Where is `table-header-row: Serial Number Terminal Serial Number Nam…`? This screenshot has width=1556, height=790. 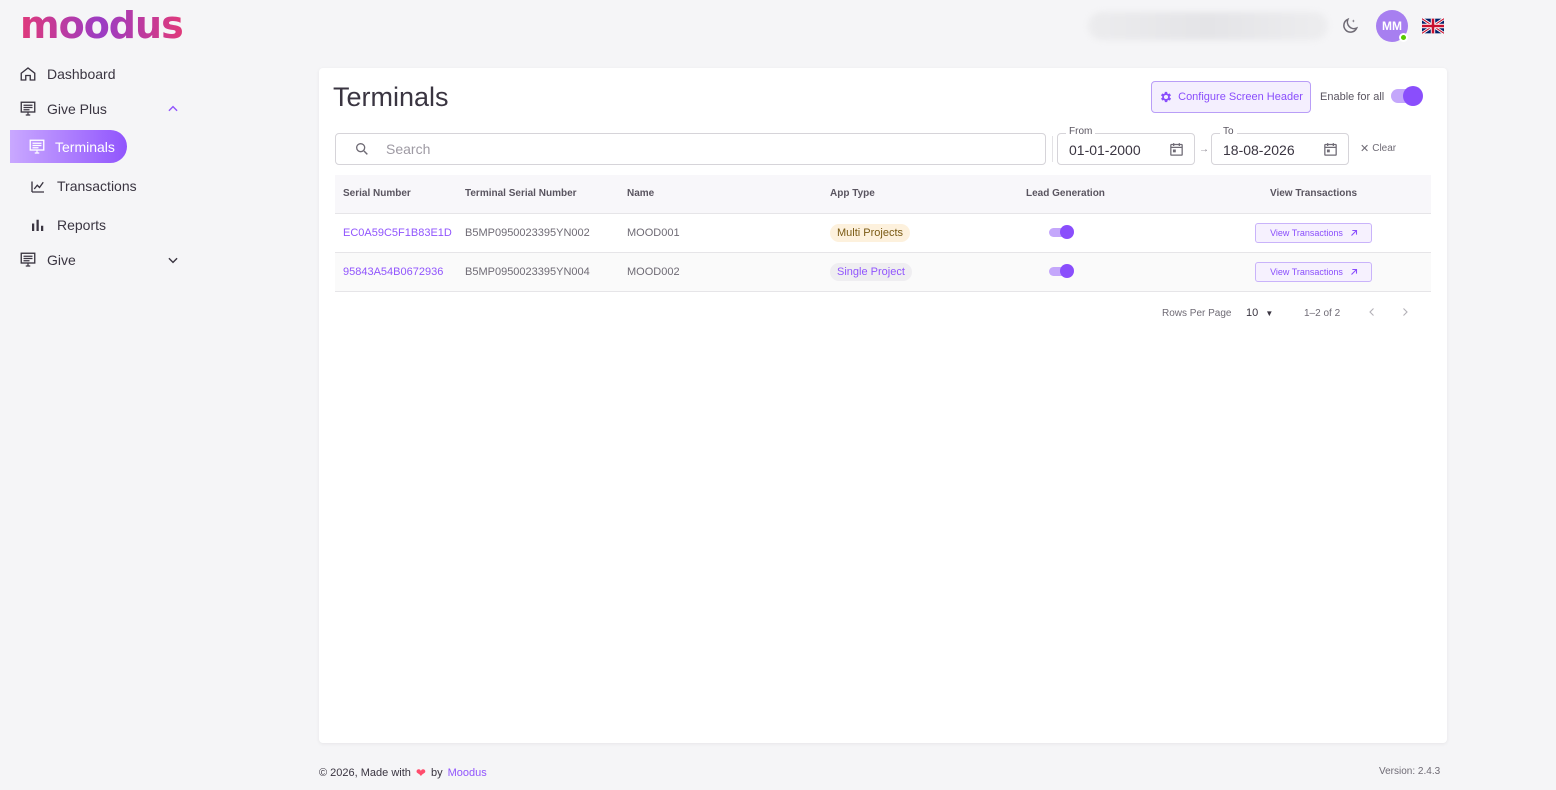 table-header-row: Serial Number Terminal Serial Number Nam… is located at coordinates (883, 194).